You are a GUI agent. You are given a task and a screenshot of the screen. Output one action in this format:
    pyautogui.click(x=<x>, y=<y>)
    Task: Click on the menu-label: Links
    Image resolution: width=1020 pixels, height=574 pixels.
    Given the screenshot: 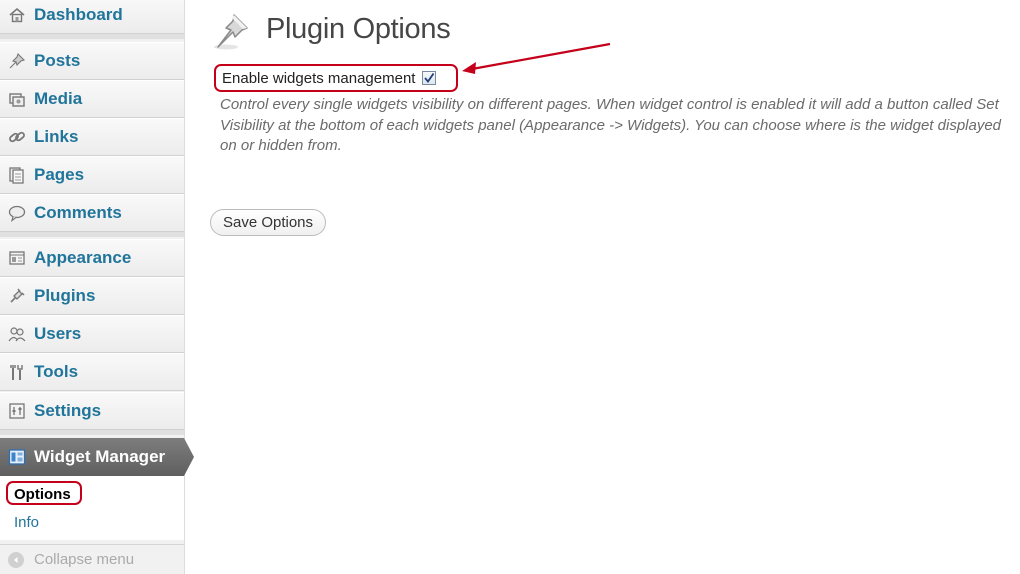 What is the action you would take?
    pyautogui.click(x=56, y=136)
    